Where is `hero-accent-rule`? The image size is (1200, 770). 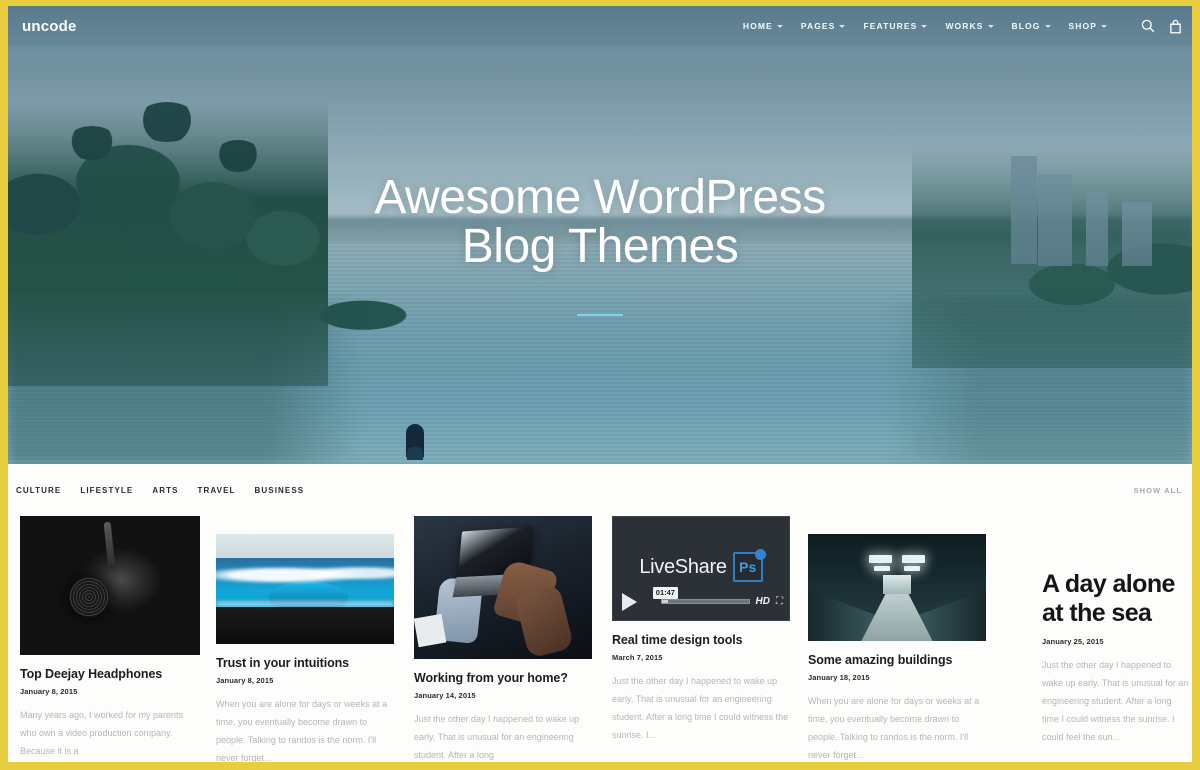
hero-accent-rule is located at coordinates (600, 314).